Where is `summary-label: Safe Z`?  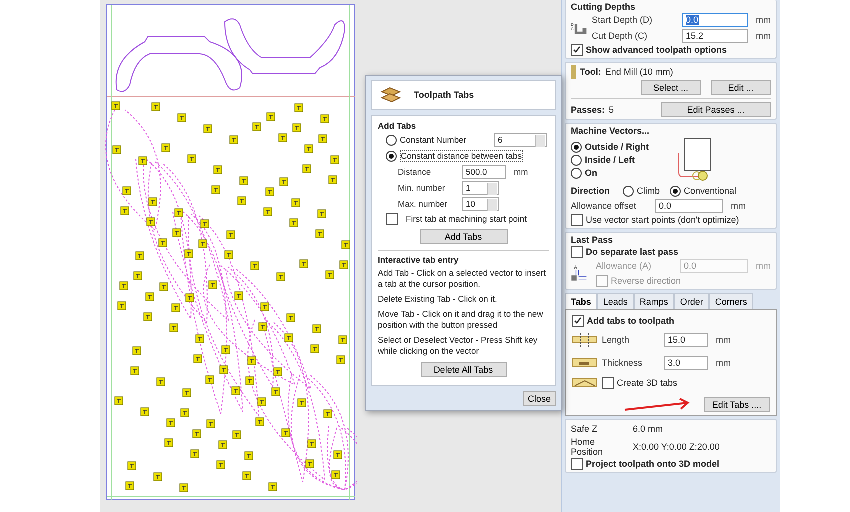 summary-label: Safe Z is located at coordinates (585, 429).